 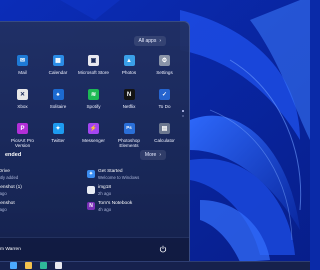 I want to click on store-icon: ▣, so click(x=93, y=60).